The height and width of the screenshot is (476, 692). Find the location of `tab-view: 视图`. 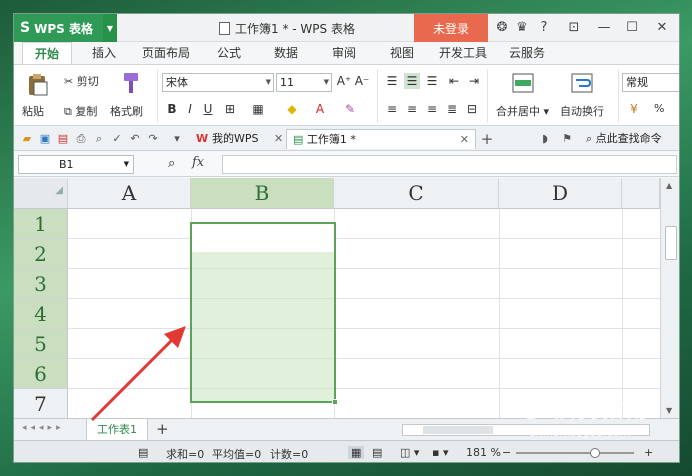

tab-view: 视图 is located at coordinates (402, 53).